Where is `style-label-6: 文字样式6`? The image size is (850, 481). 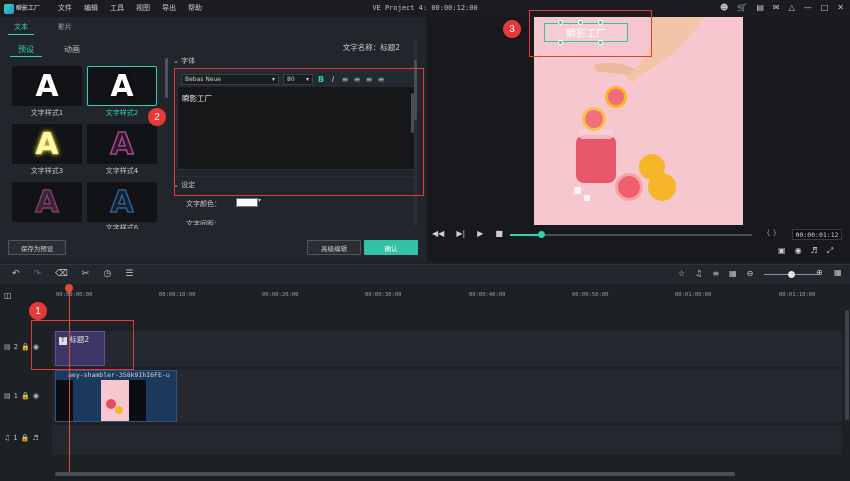
style-label-6: 文字样式6 is located at coordinates (122, 226).